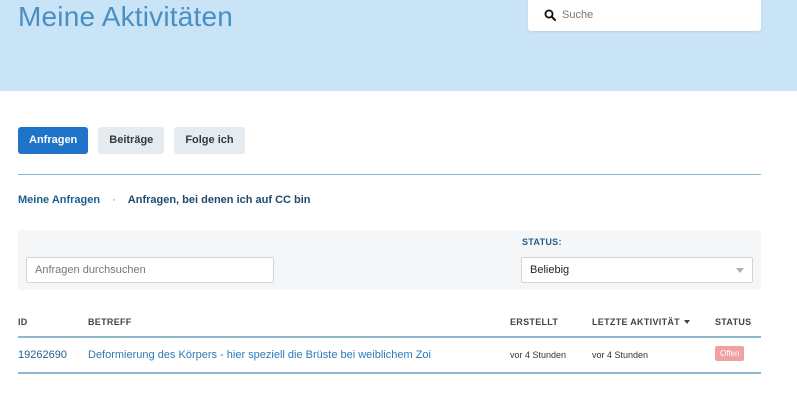  I want to click on status-badge: Offen, so click(730, 353).